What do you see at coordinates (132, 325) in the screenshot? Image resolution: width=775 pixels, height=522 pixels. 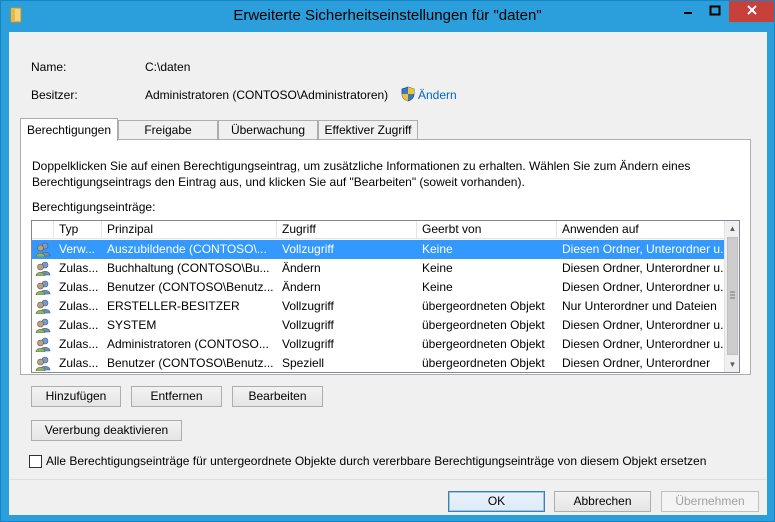 I see `cell-prinzipal: SYSTEM` at bounding box center [132, 325].